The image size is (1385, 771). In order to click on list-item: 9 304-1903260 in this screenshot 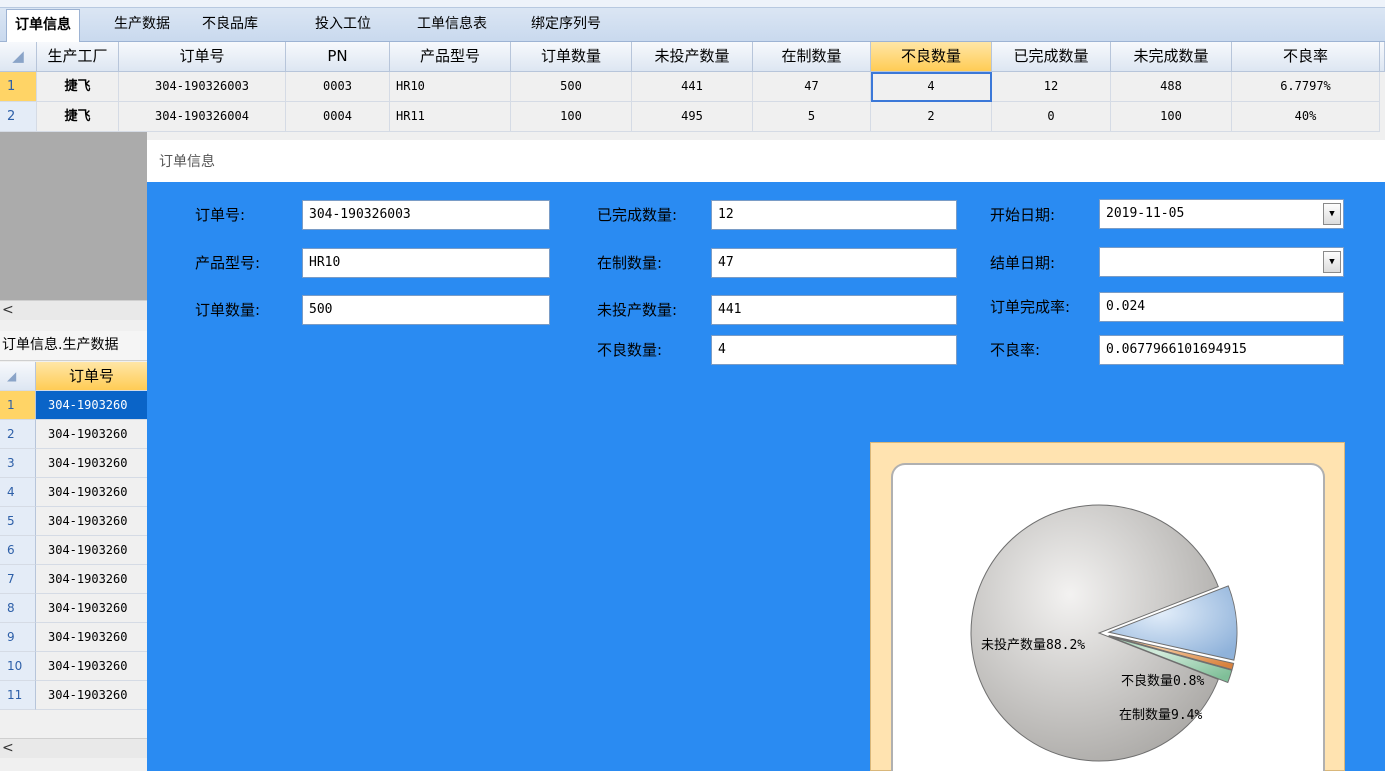, I will do `click(73, 637)`.